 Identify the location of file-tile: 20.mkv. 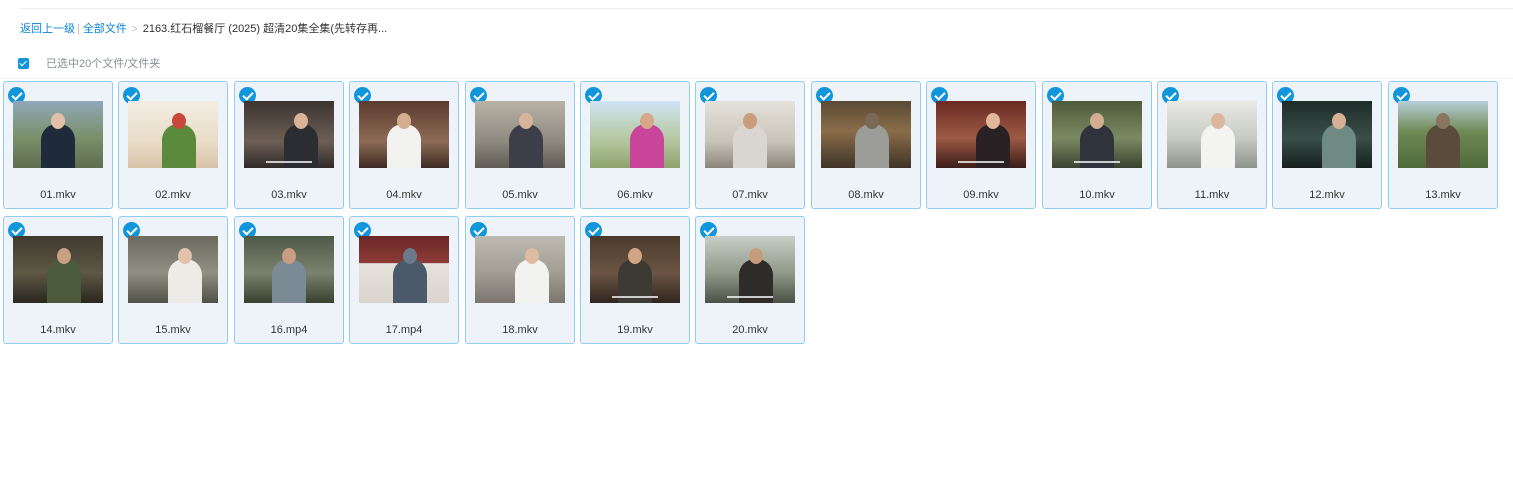
(750, 280).